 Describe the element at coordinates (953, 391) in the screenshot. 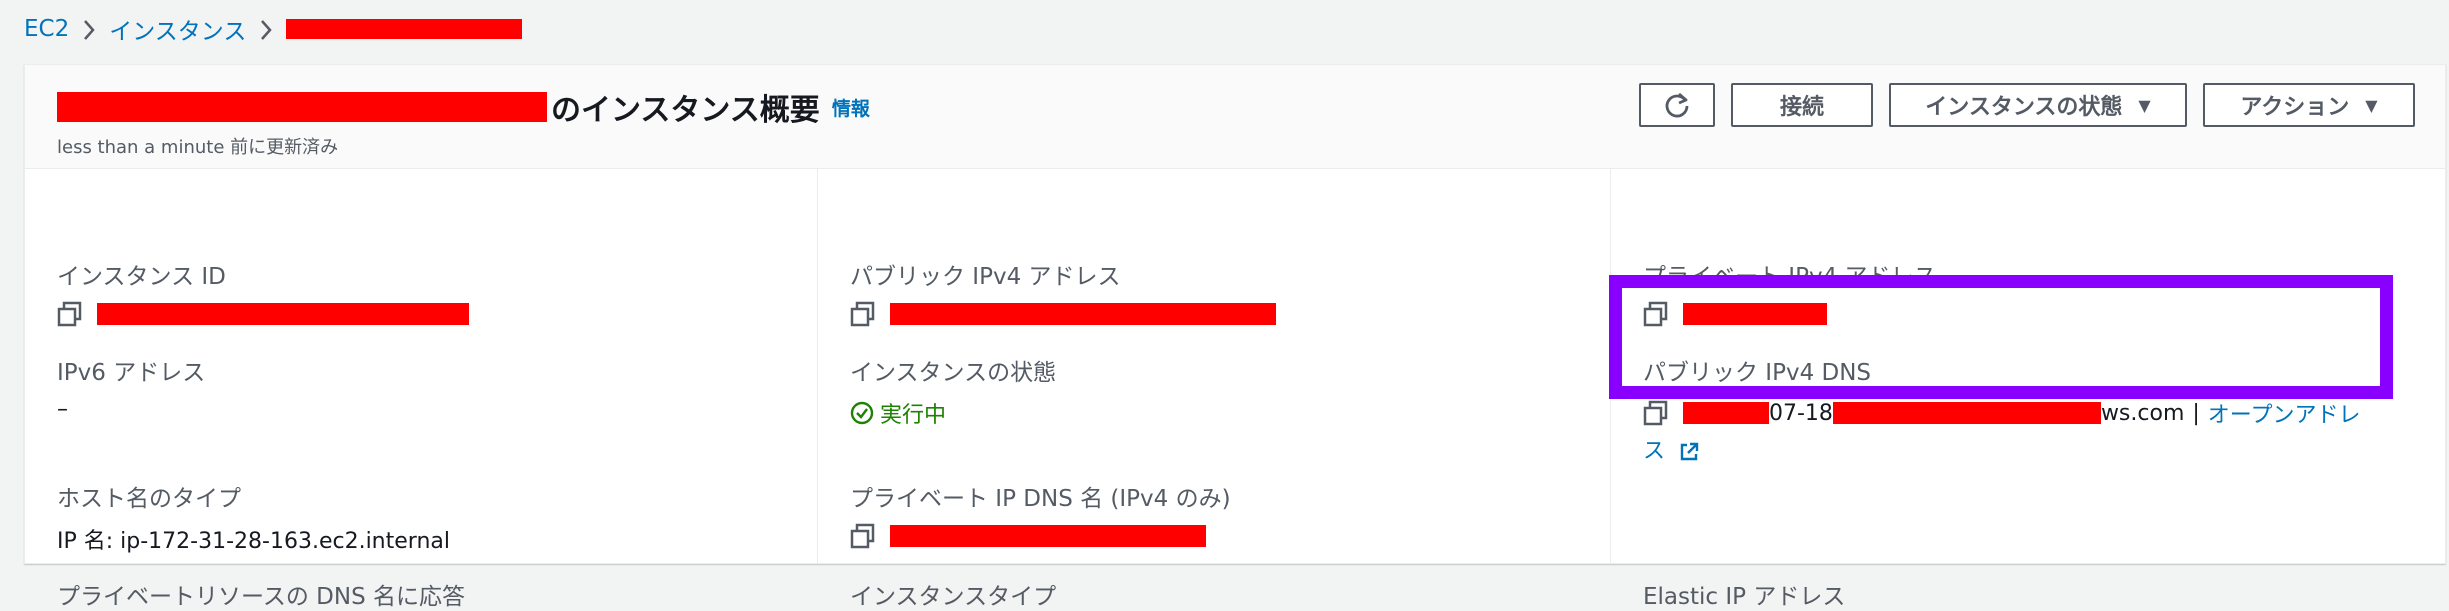

I see `instance-state-field: インスタンスの状態 実行中` at that location.